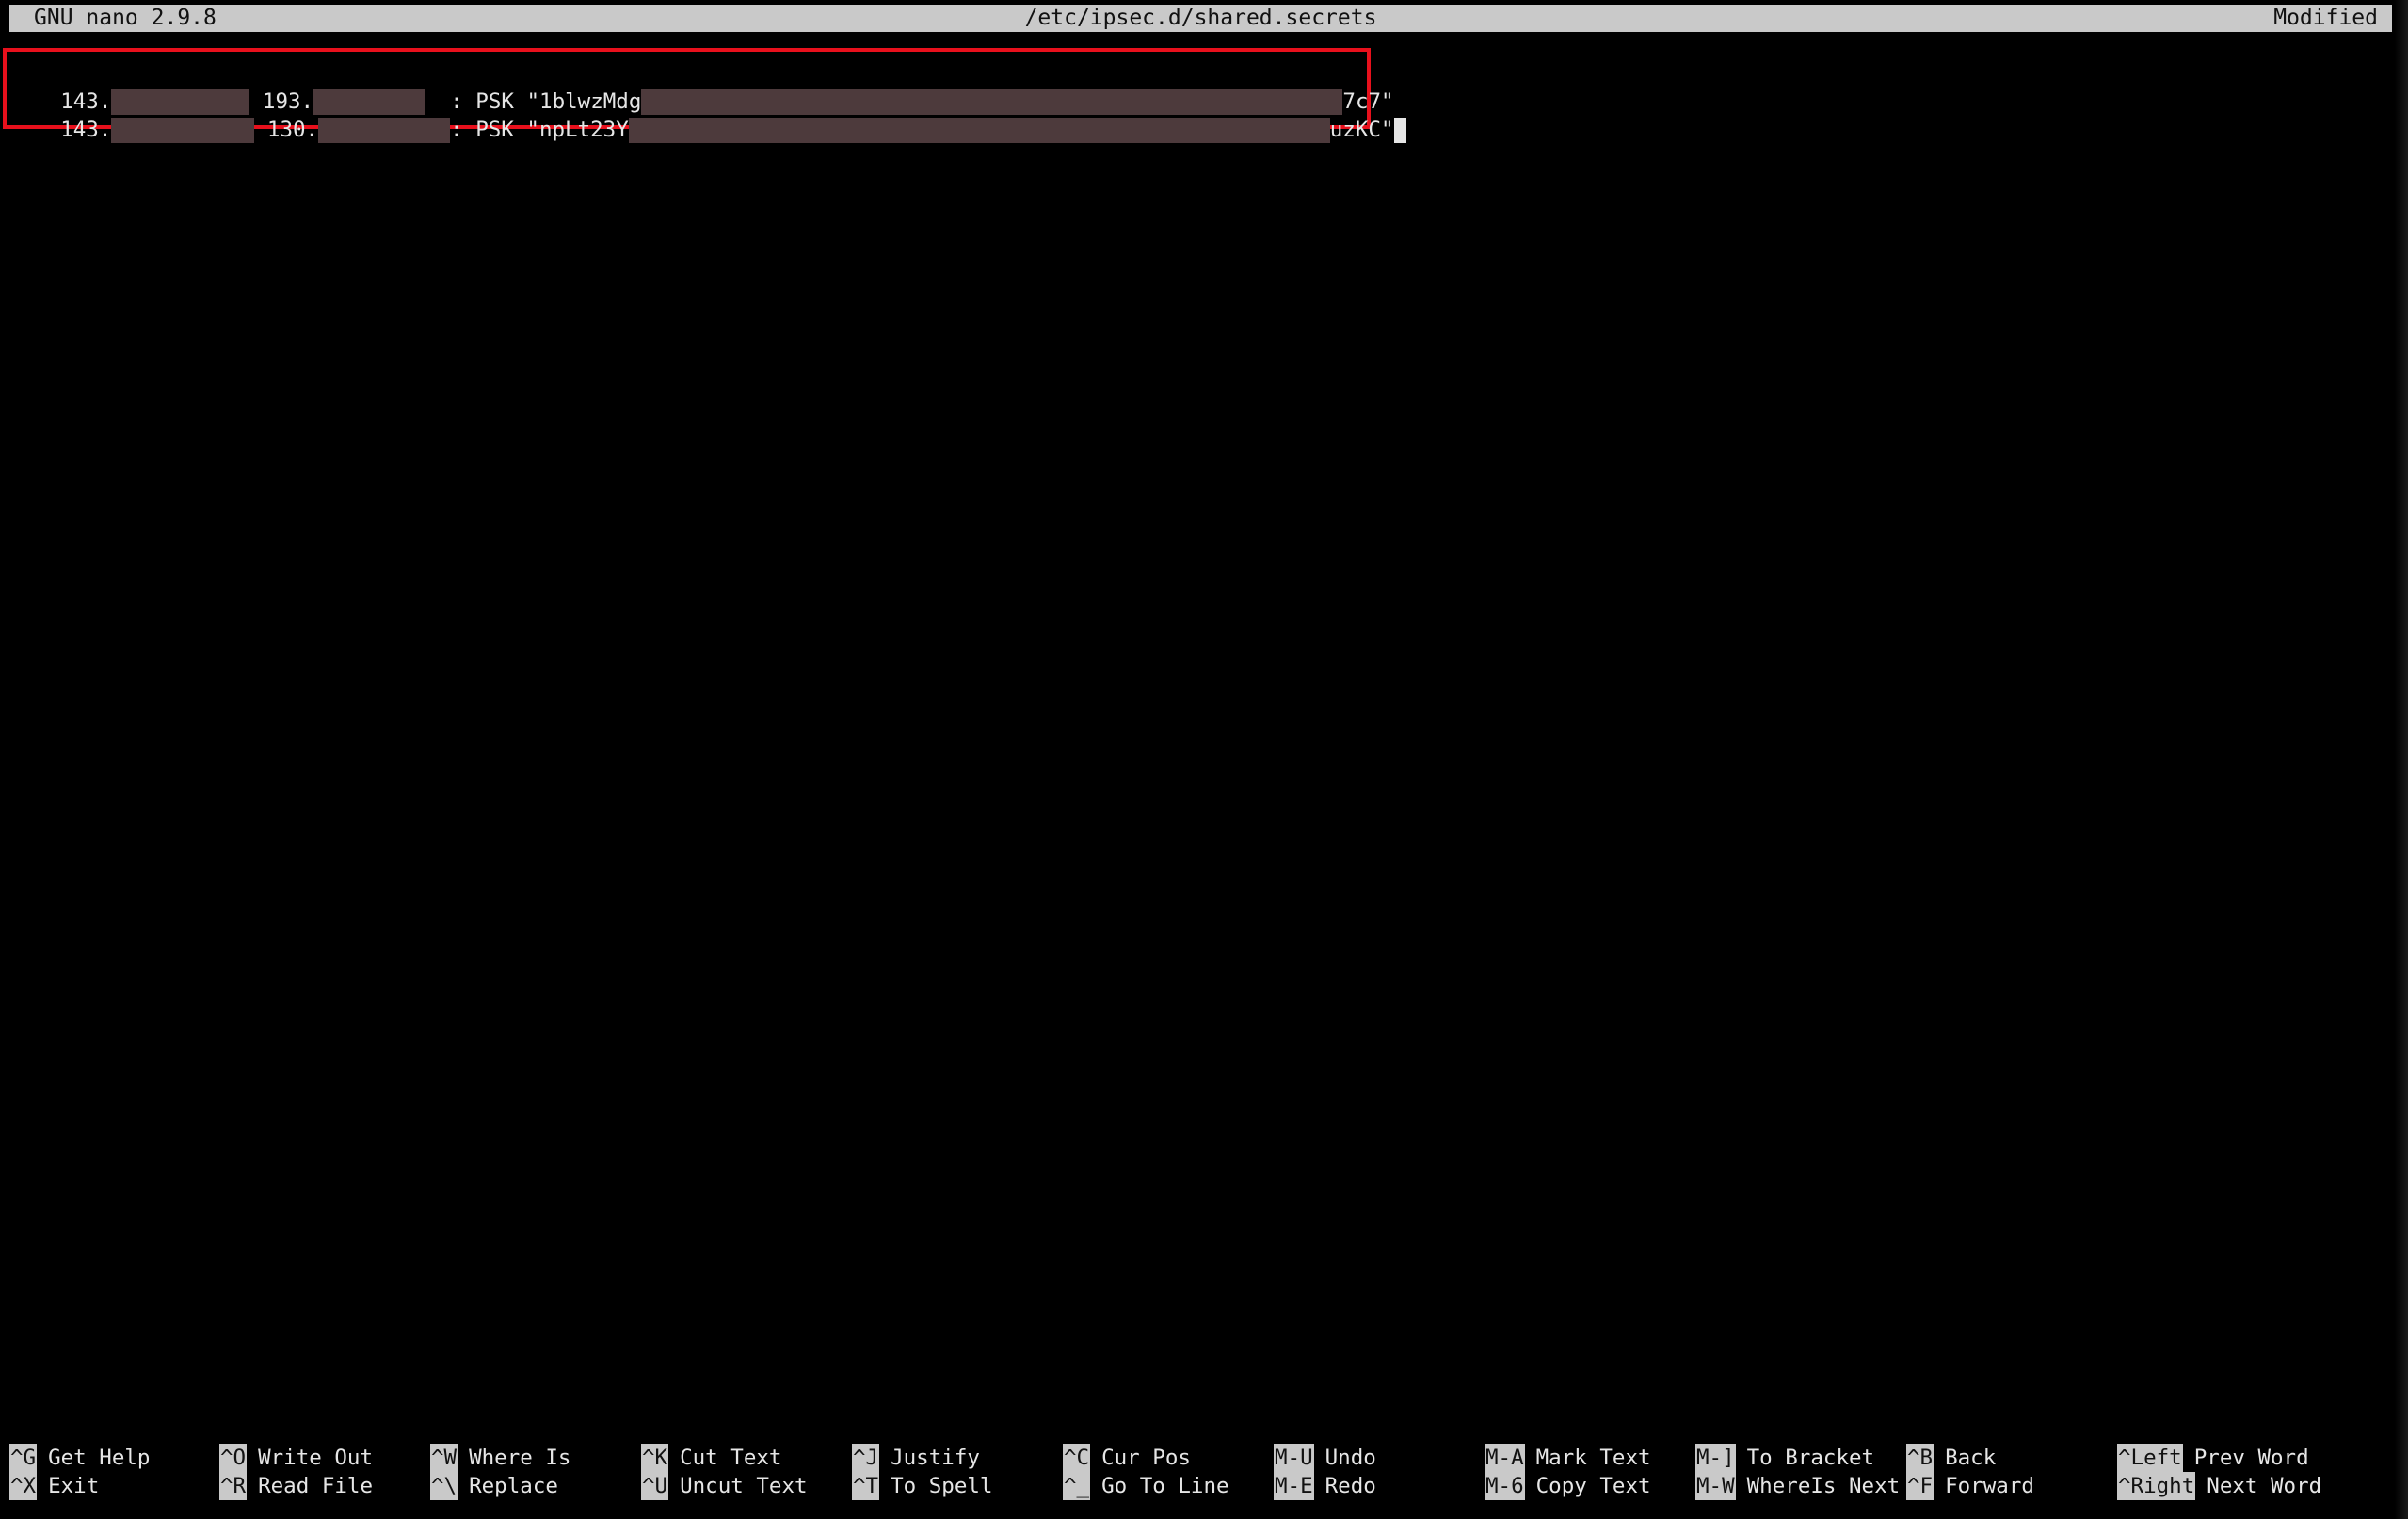  What do you see at coordinates (731, 1458) in the screenshot?
I see `shortcut-label: Cut Text` at bounding box center [731, 1458].